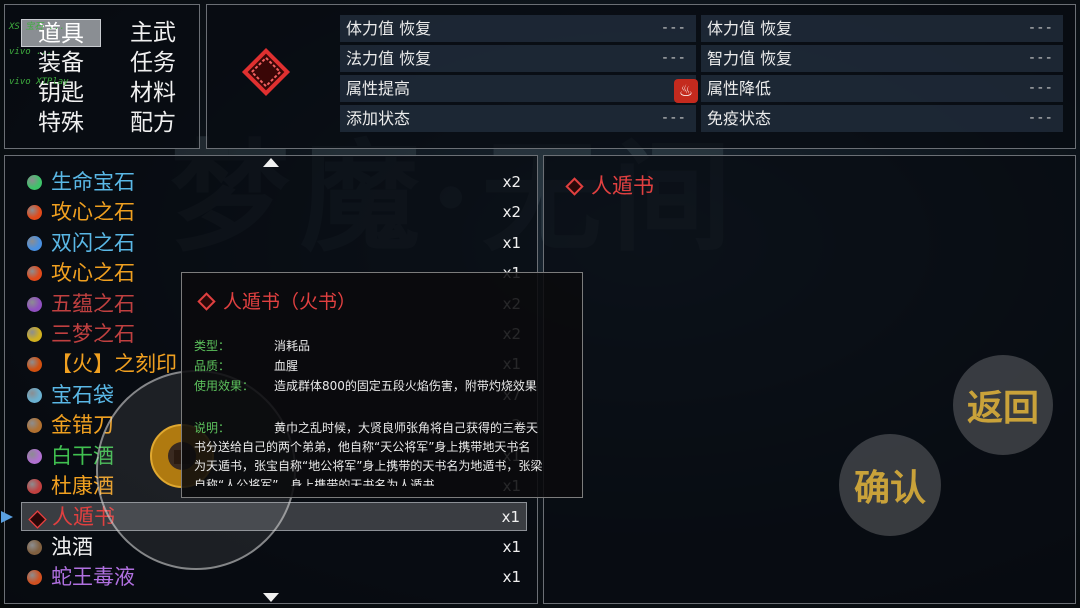  I want to click on category-tab: 材料, so click(153, 93).